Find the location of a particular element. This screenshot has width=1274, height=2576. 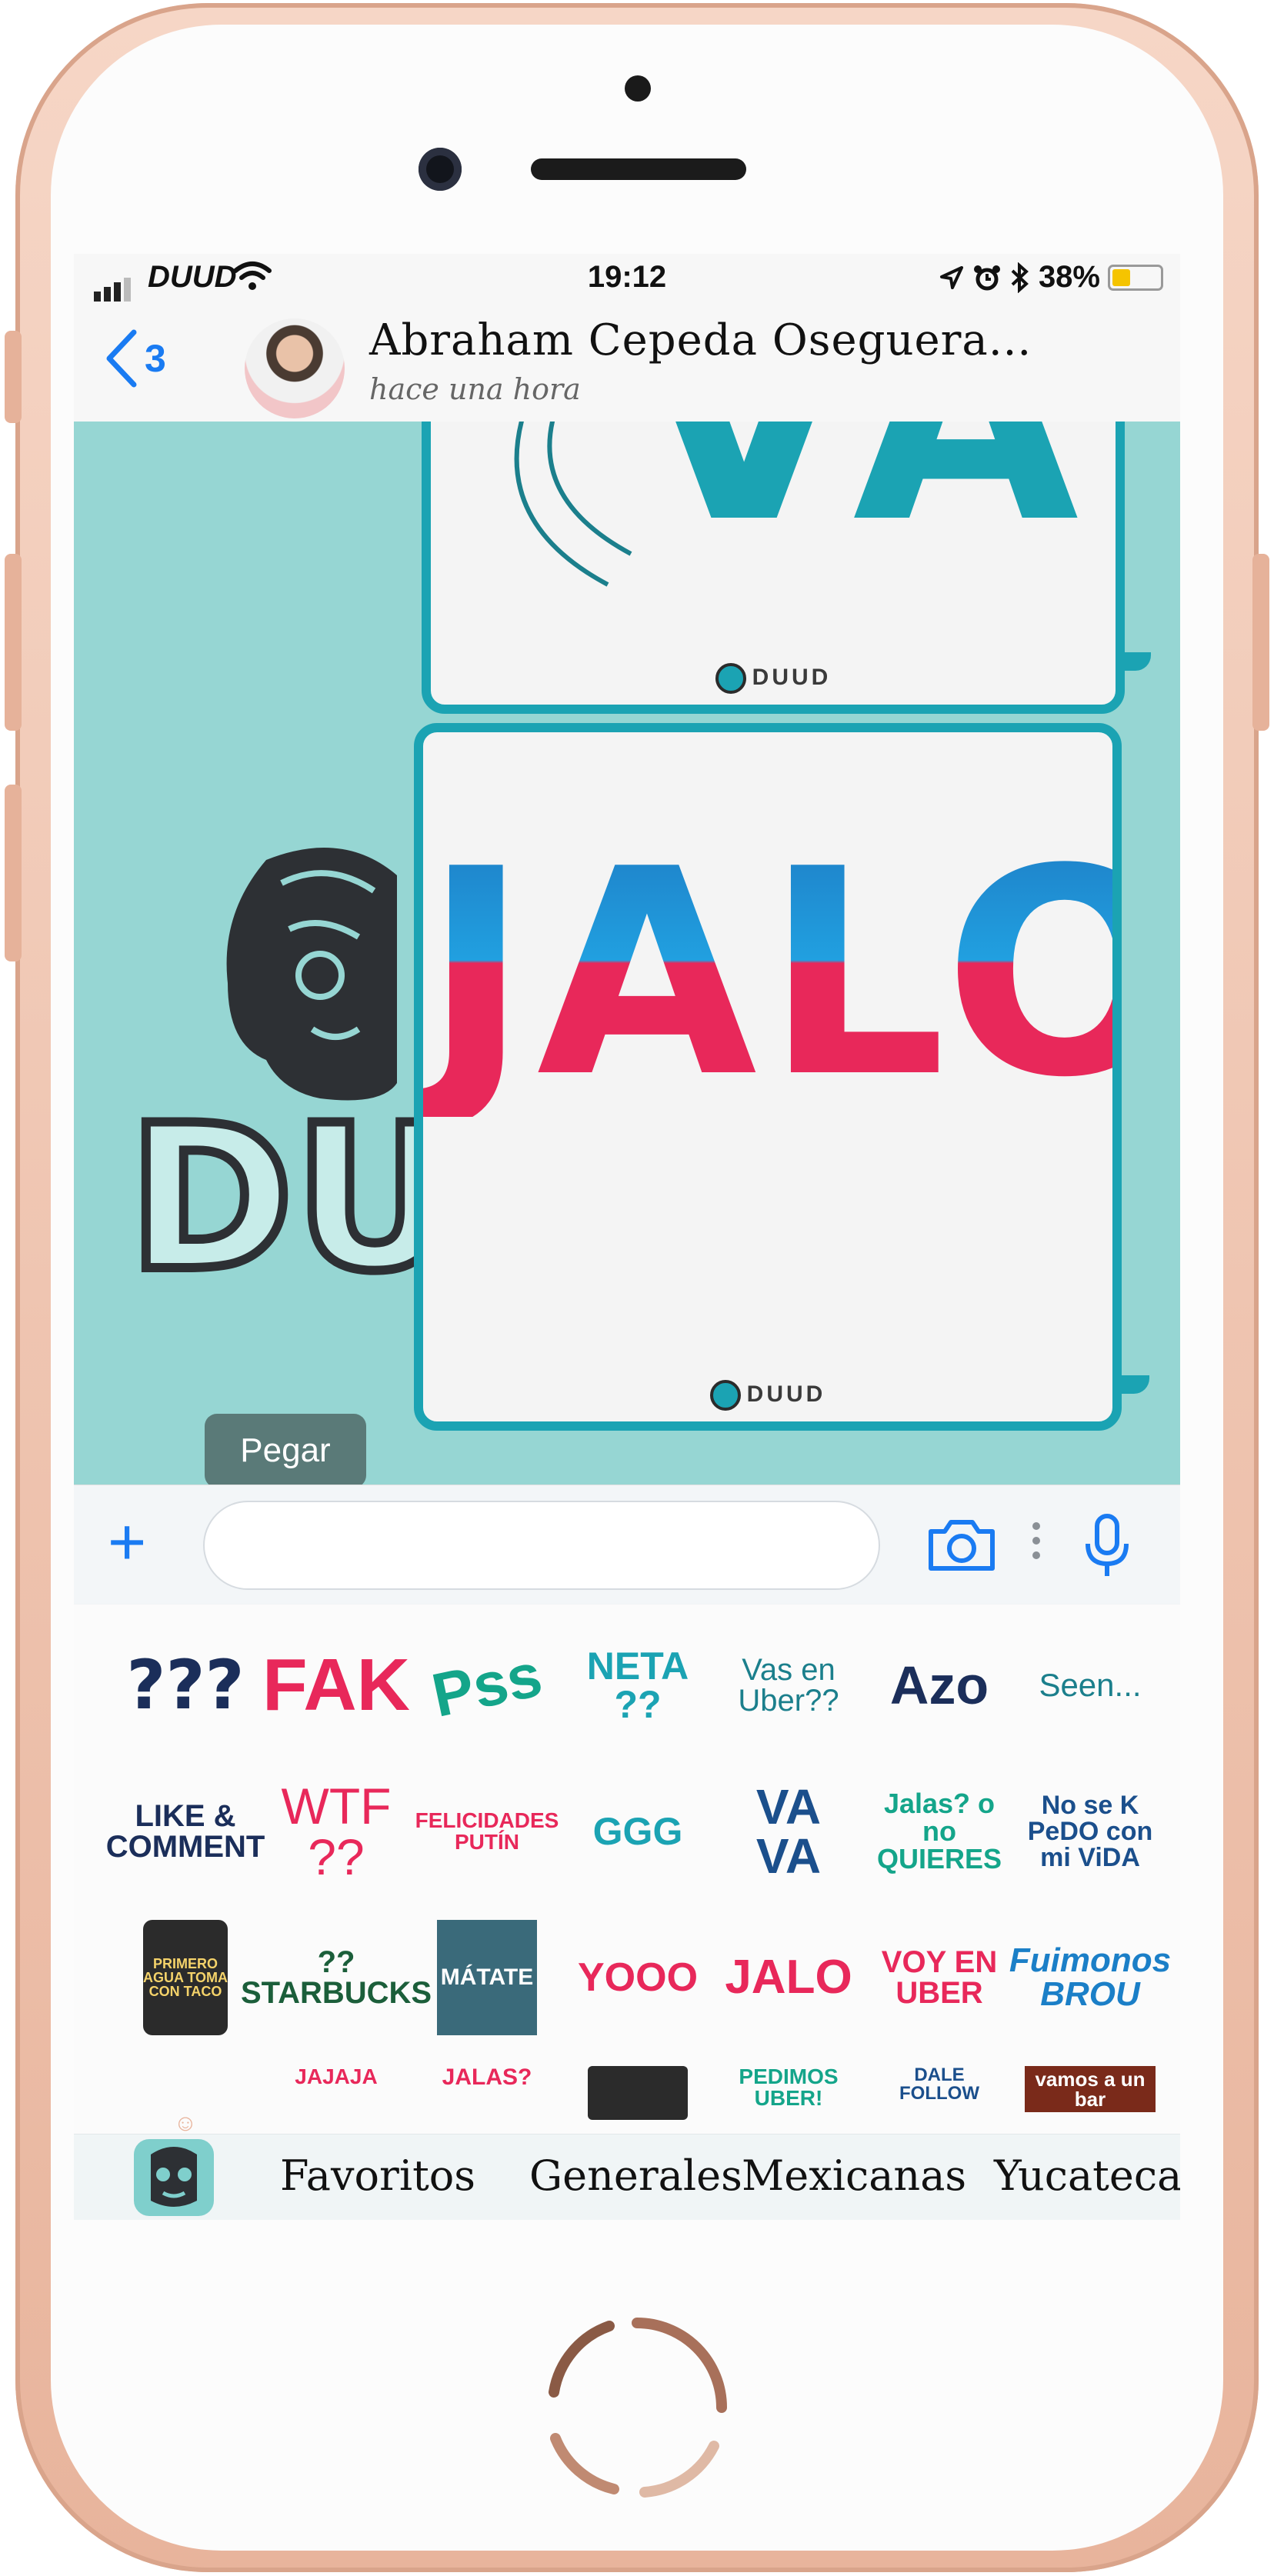

add-button: + is located at coordinates (127, 1542).